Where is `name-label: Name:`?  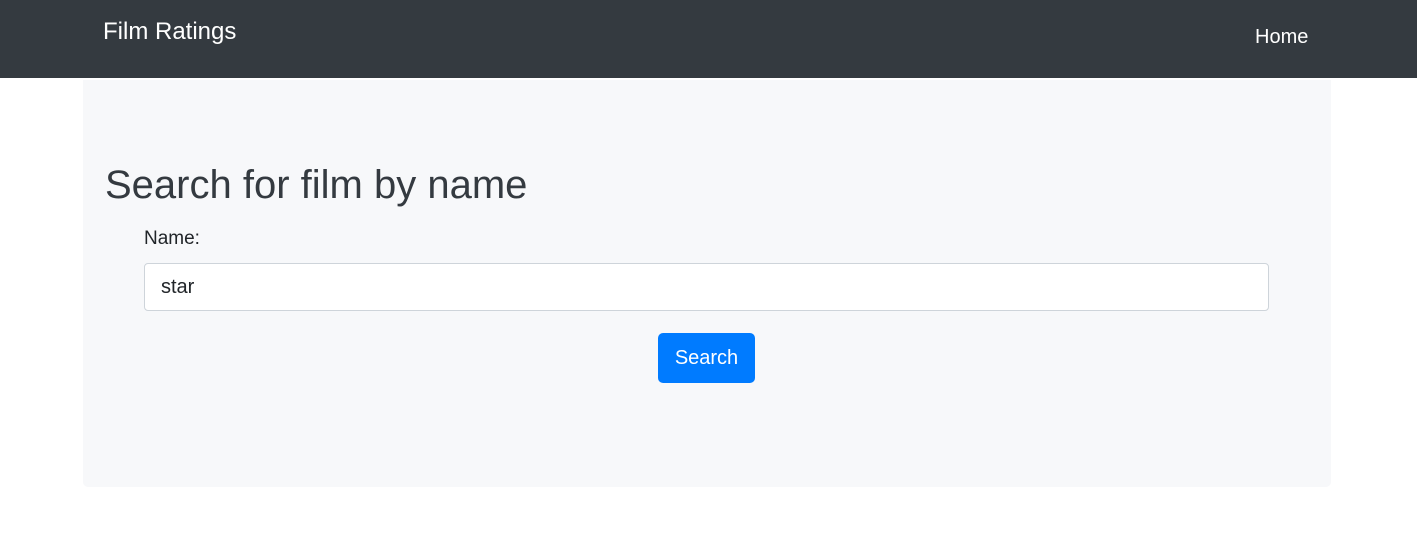 name-label: Name: is located at coordinates (172, 238).